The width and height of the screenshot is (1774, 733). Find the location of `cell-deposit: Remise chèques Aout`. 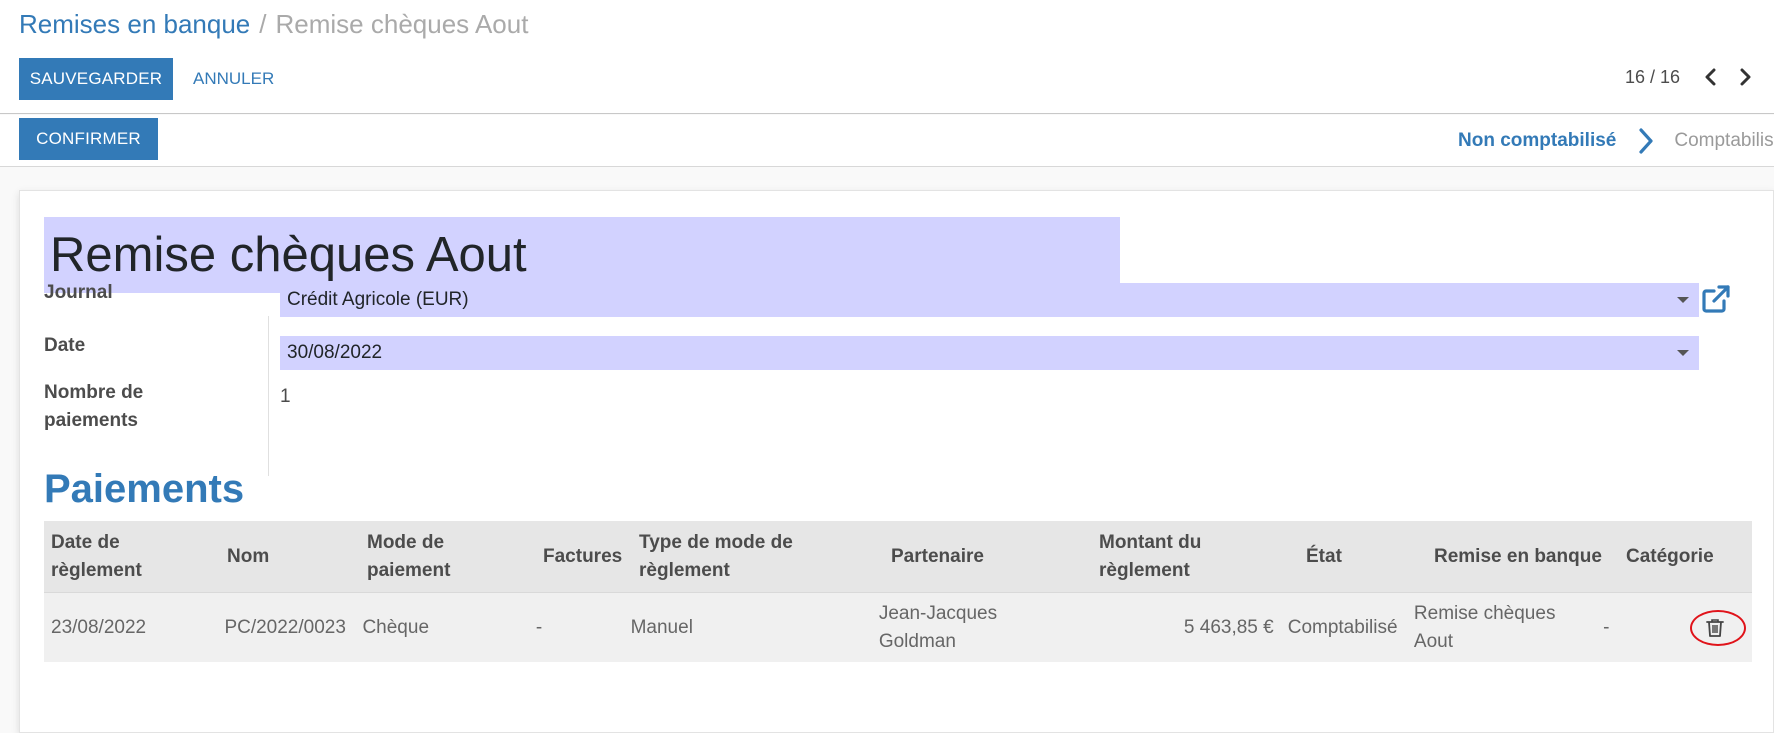

cell-deposit: Remise chèques Aout is located at coordinates (1484, 627).